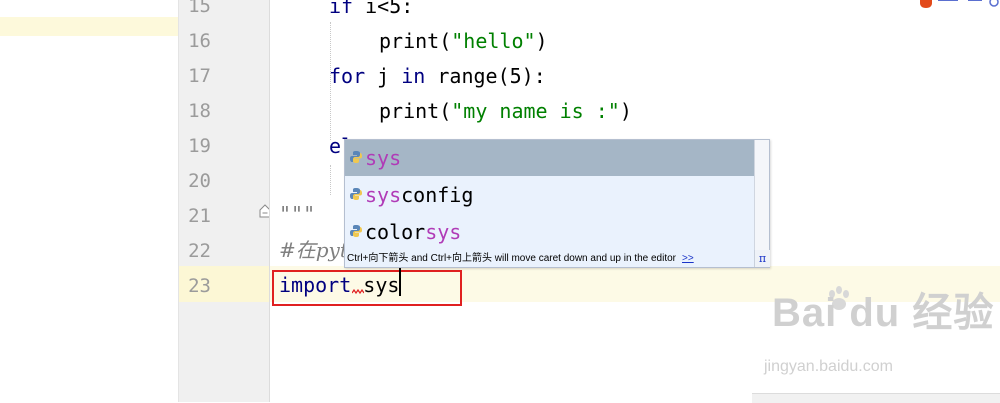 This screenshot has height=403, width=1000. Describe the element at coordinates (761, 195) in the screenshot. I see `completion-scrollbar` at that location.